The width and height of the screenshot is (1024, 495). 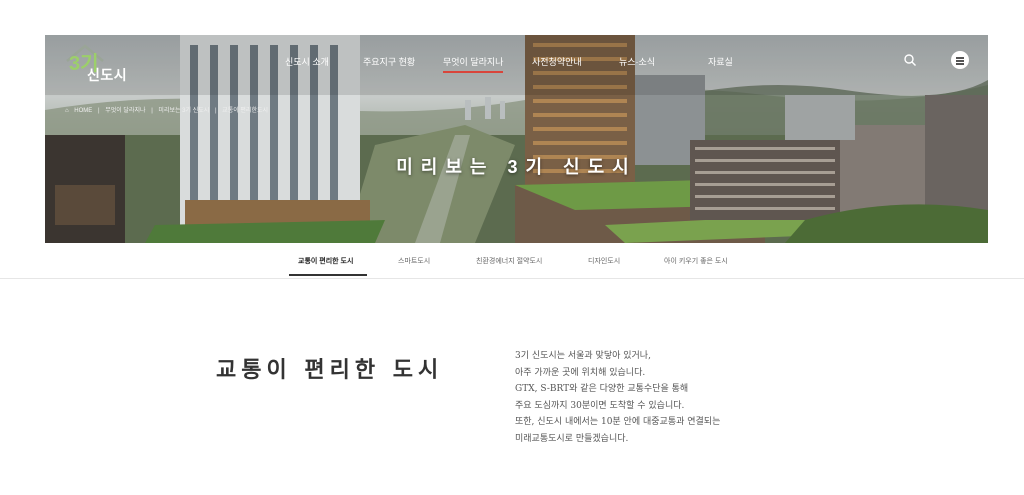 I want to click on section-title: 교통이 편리한 도시, so click(x=330, y=370).